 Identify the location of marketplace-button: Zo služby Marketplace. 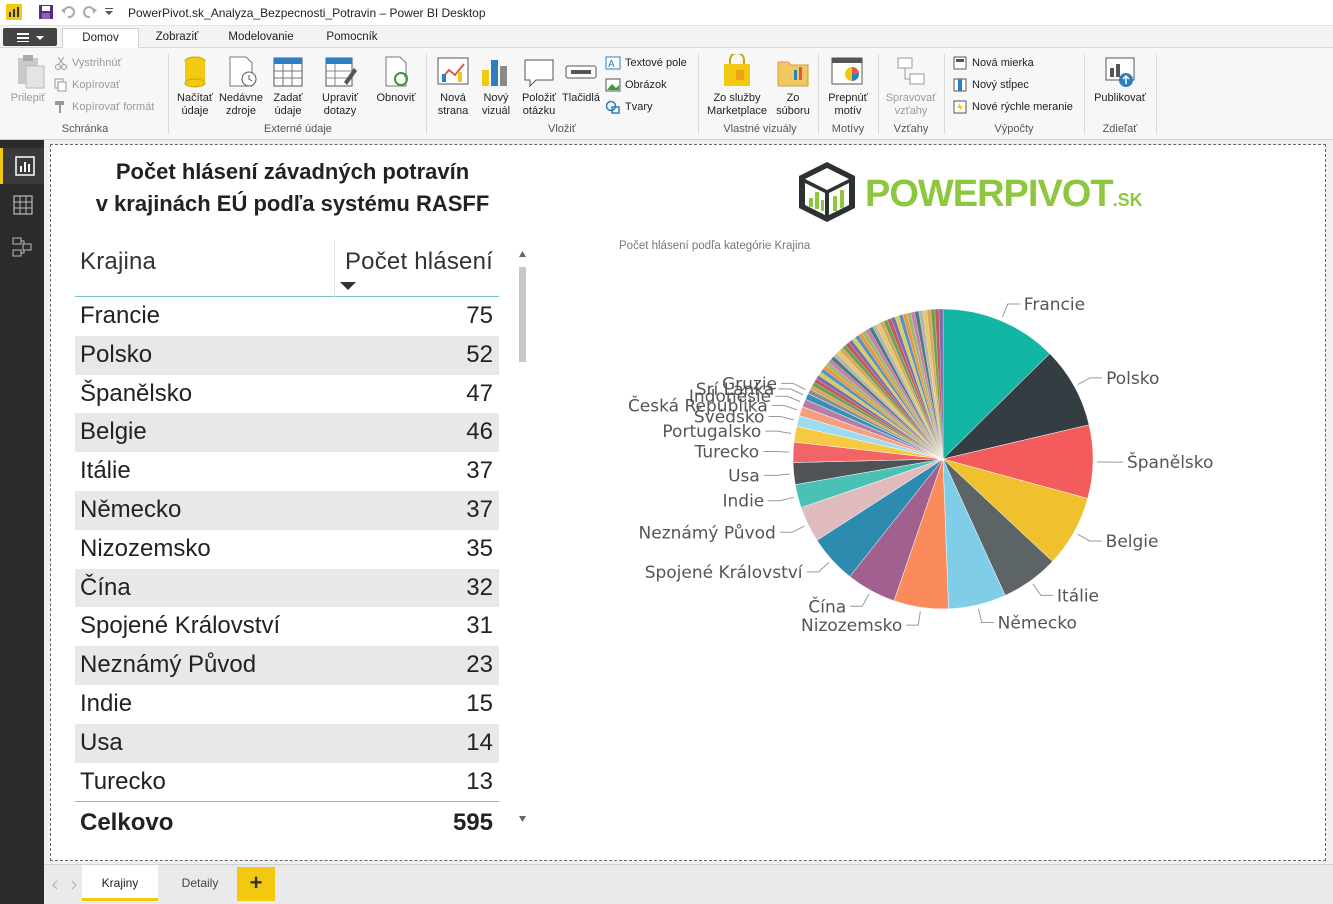
(737, 88).